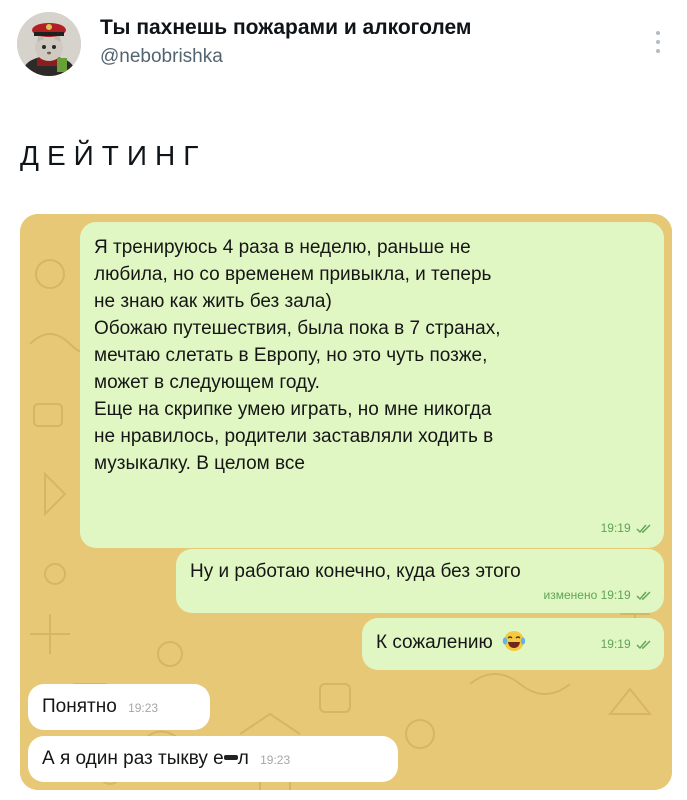 Image resolution: width=687 pixels, height=800 pixels. I want to click on avatar, so click(49, 44).